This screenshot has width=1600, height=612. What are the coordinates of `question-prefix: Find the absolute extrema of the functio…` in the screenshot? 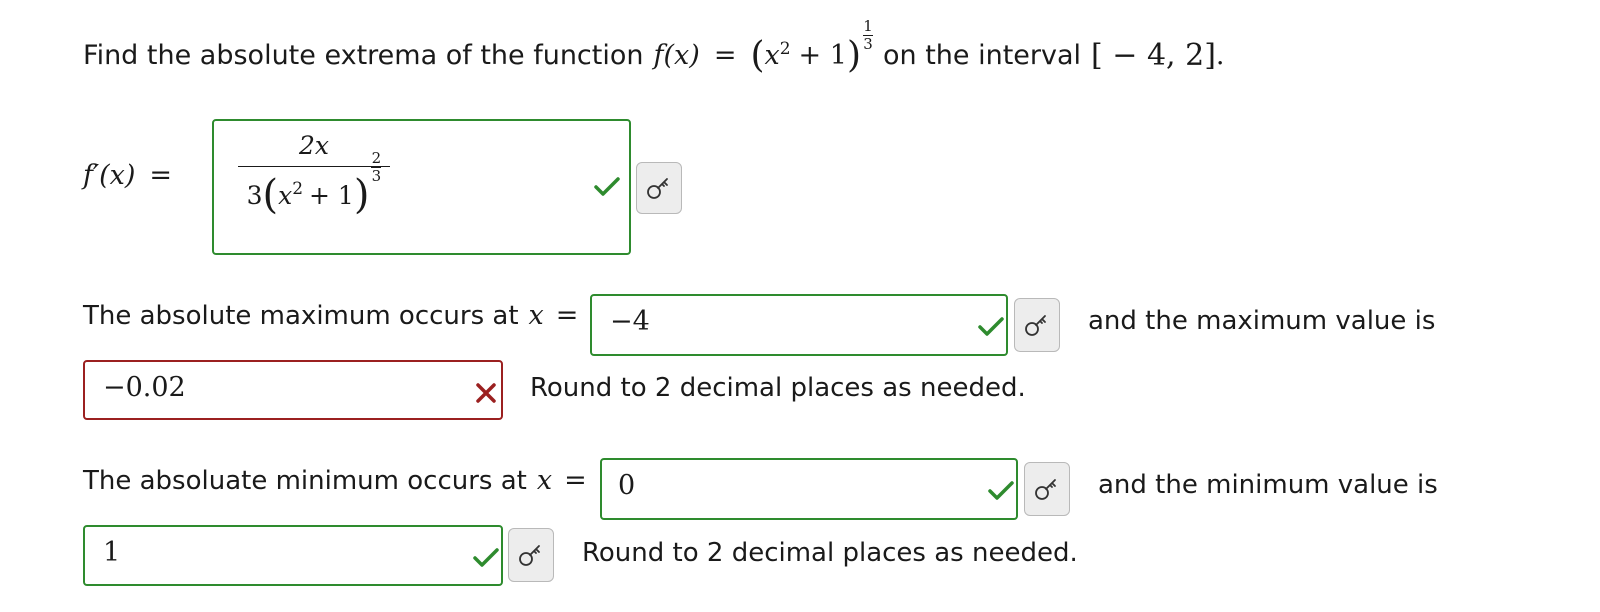 It's located at (363, 55).